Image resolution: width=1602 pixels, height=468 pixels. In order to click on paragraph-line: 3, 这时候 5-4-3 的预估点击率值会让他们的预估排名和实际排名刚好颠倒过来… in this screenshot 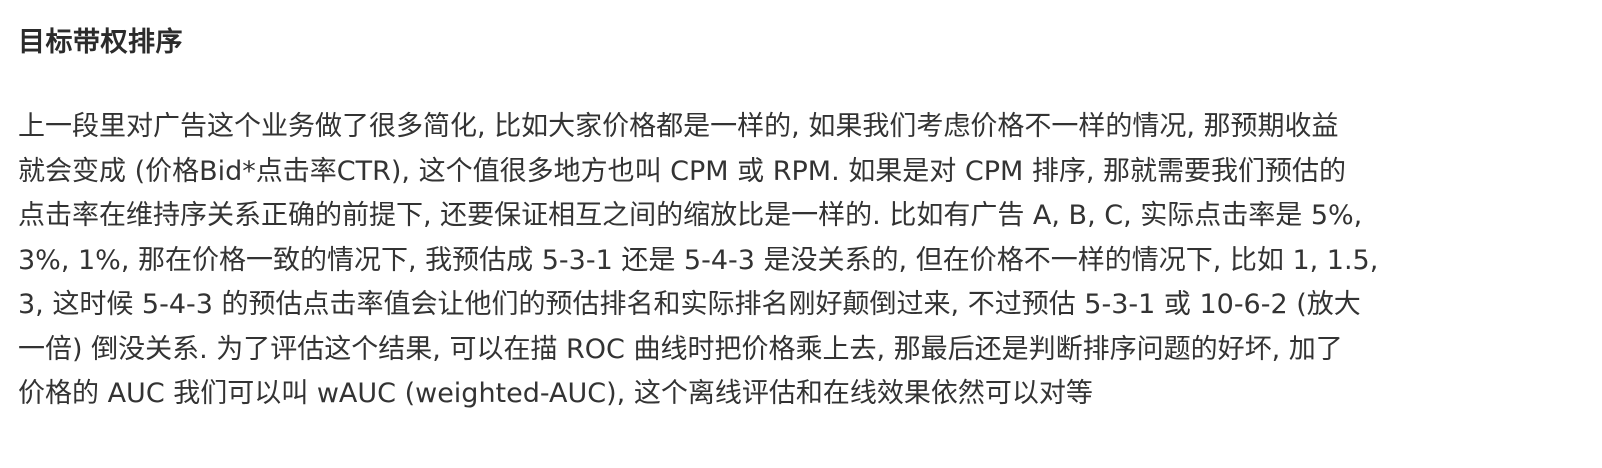, I will do `click(689, 304)`.